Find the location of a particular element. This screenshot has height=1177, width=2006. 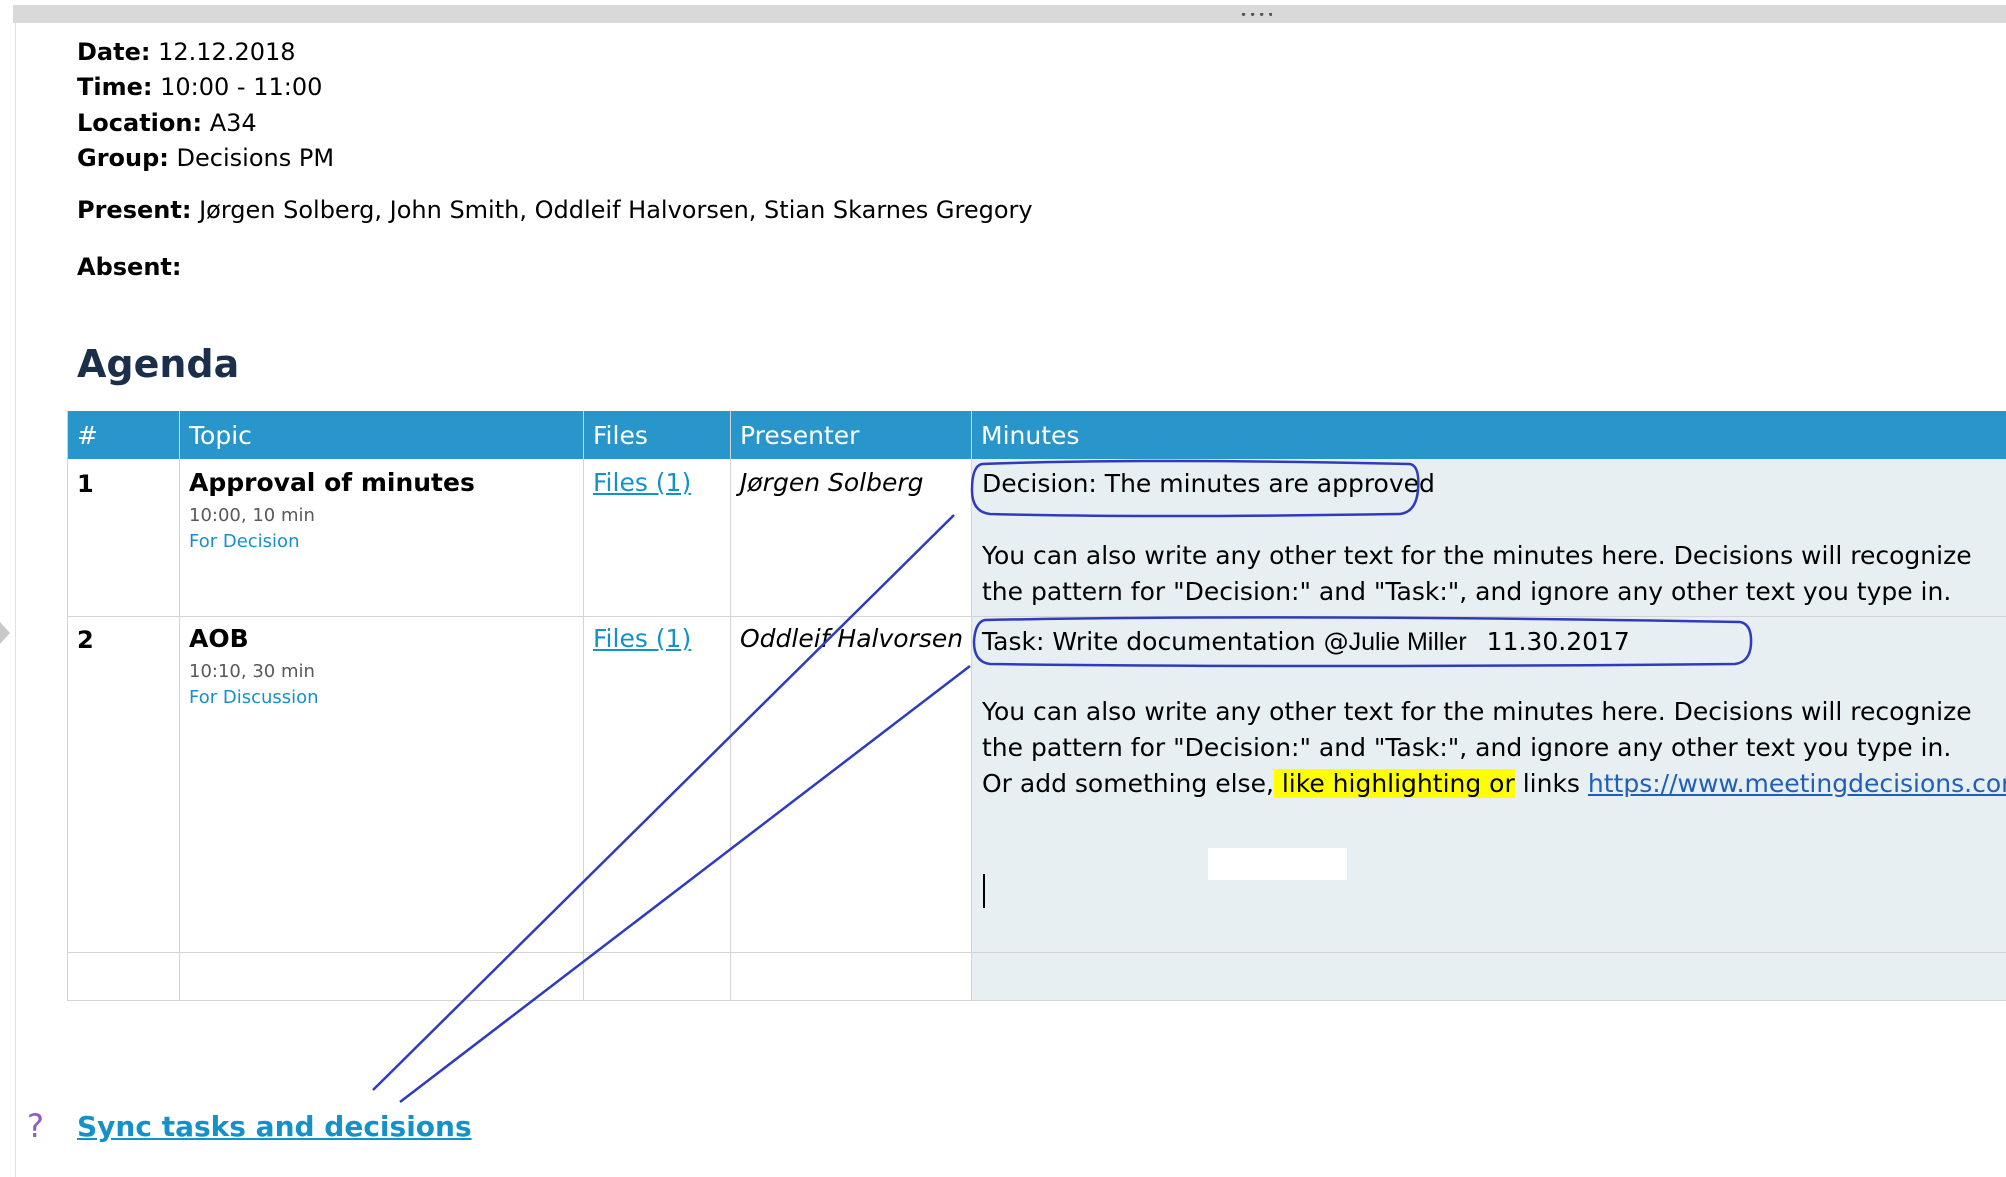

item-presenter: Jørgen Solberg is located at coordinates (832, 482).